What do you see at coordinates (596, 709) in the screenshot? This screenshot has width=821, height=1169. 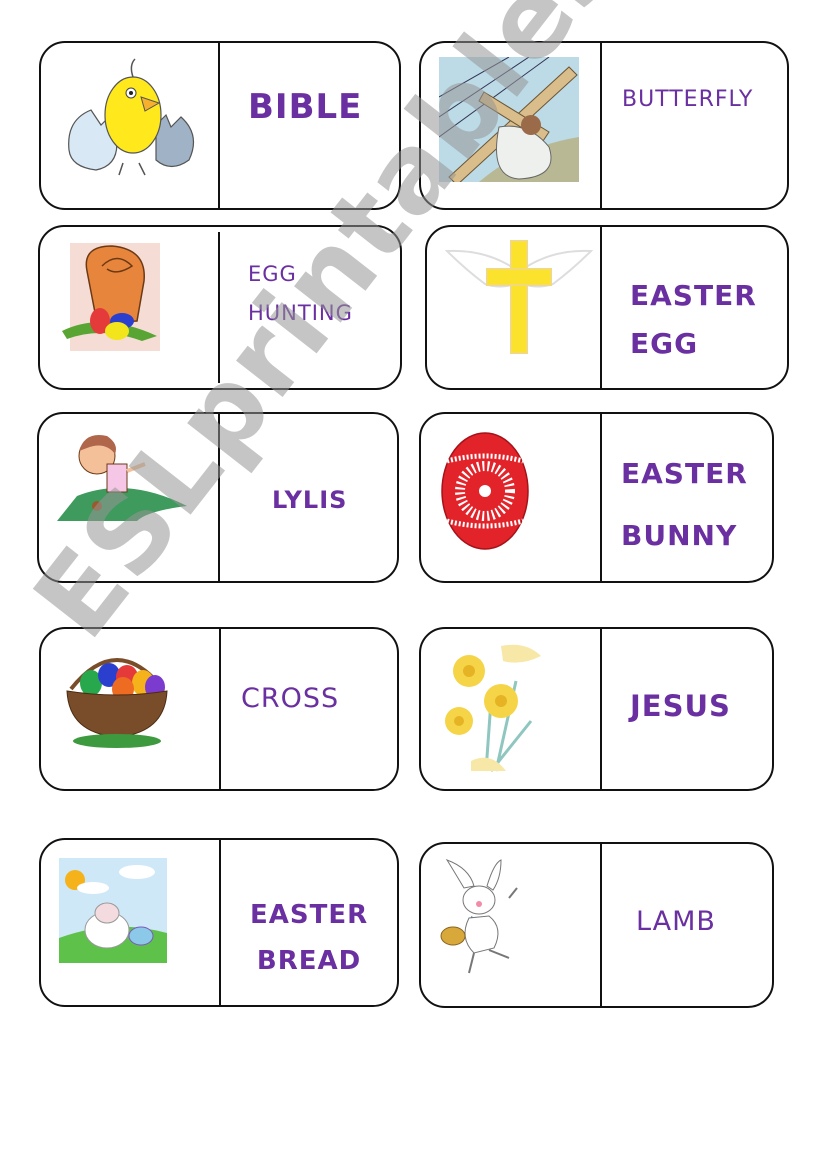 I see `domino-card: JESUS` at bounding box center [596, 709].